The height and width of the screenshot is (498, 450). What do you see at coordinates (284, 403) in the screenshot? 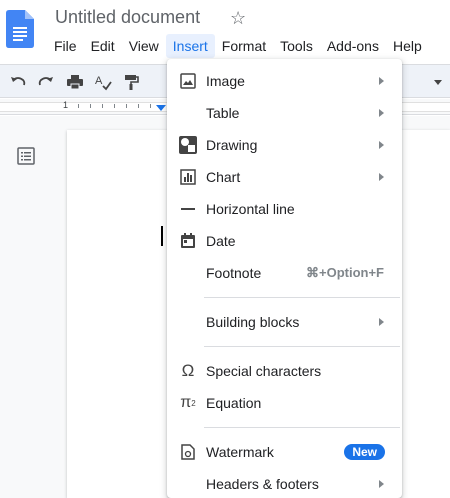
I see `insert-equation-item: π2 Equation` at bounding box center [284, 403].